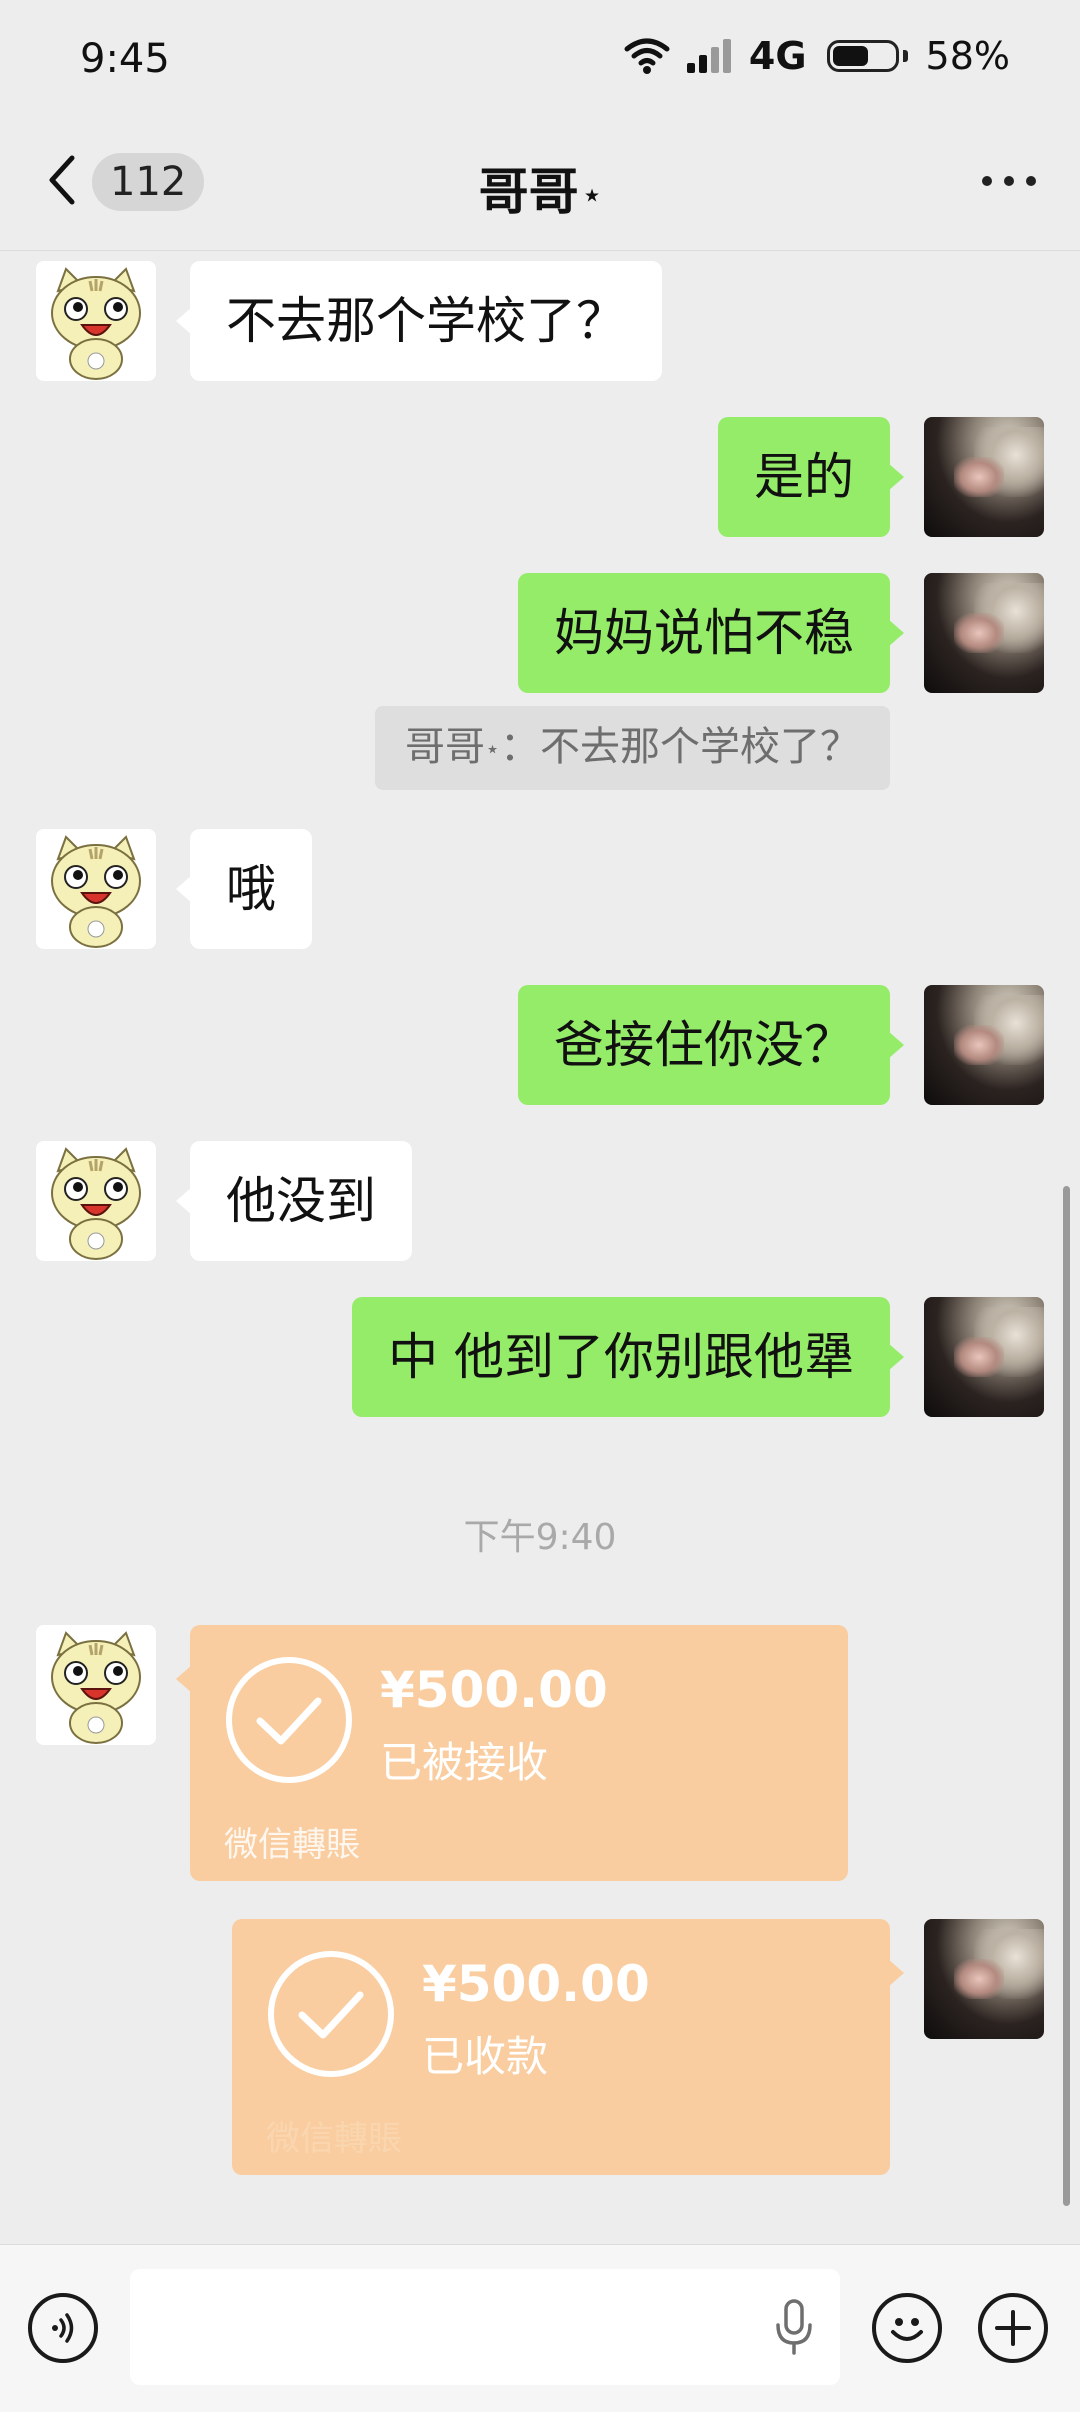 This screenshot has width=1080, height=2412. What do you see at coordinates (485, 2327) in the screenshot?
I see `message-input` at bounding box center [485, 2327].